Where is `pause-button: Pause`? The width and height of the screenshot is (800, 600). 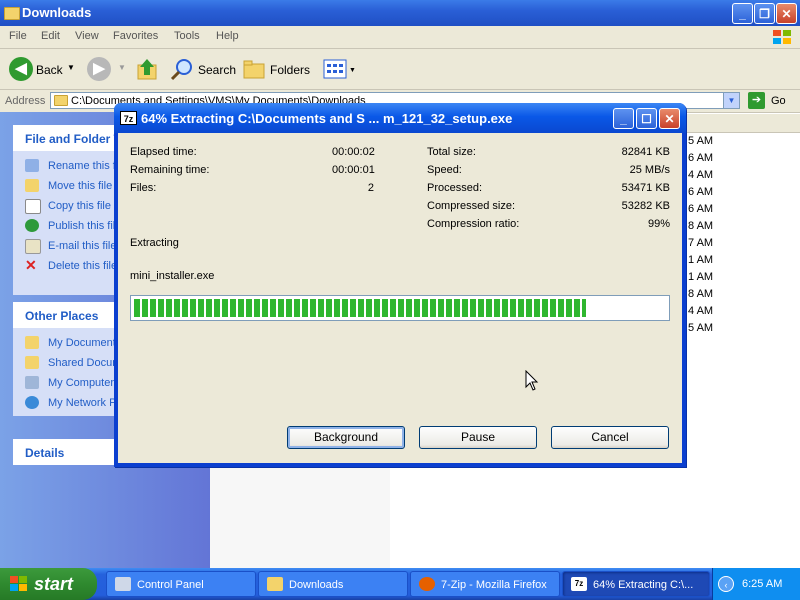
pause-button: Pause is located at coordinates (478, 437).